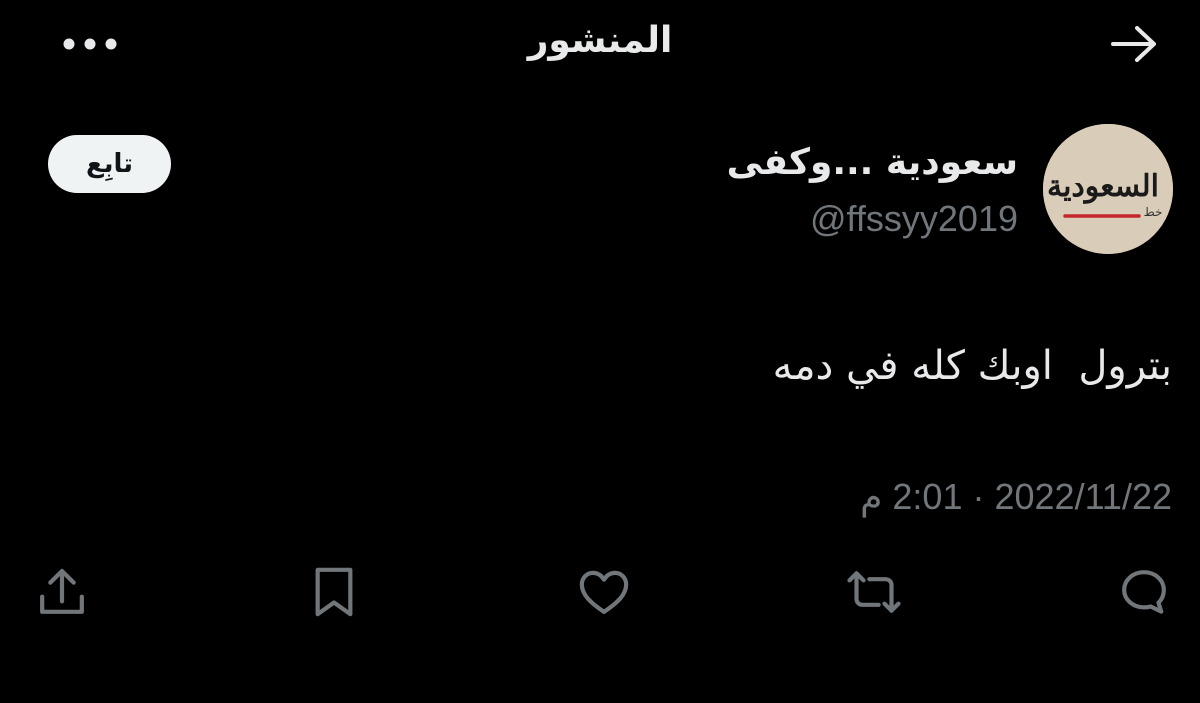 This screenshot has width=1200, height=703. I want to click on arrow-right-icon, so click(1133, 44).